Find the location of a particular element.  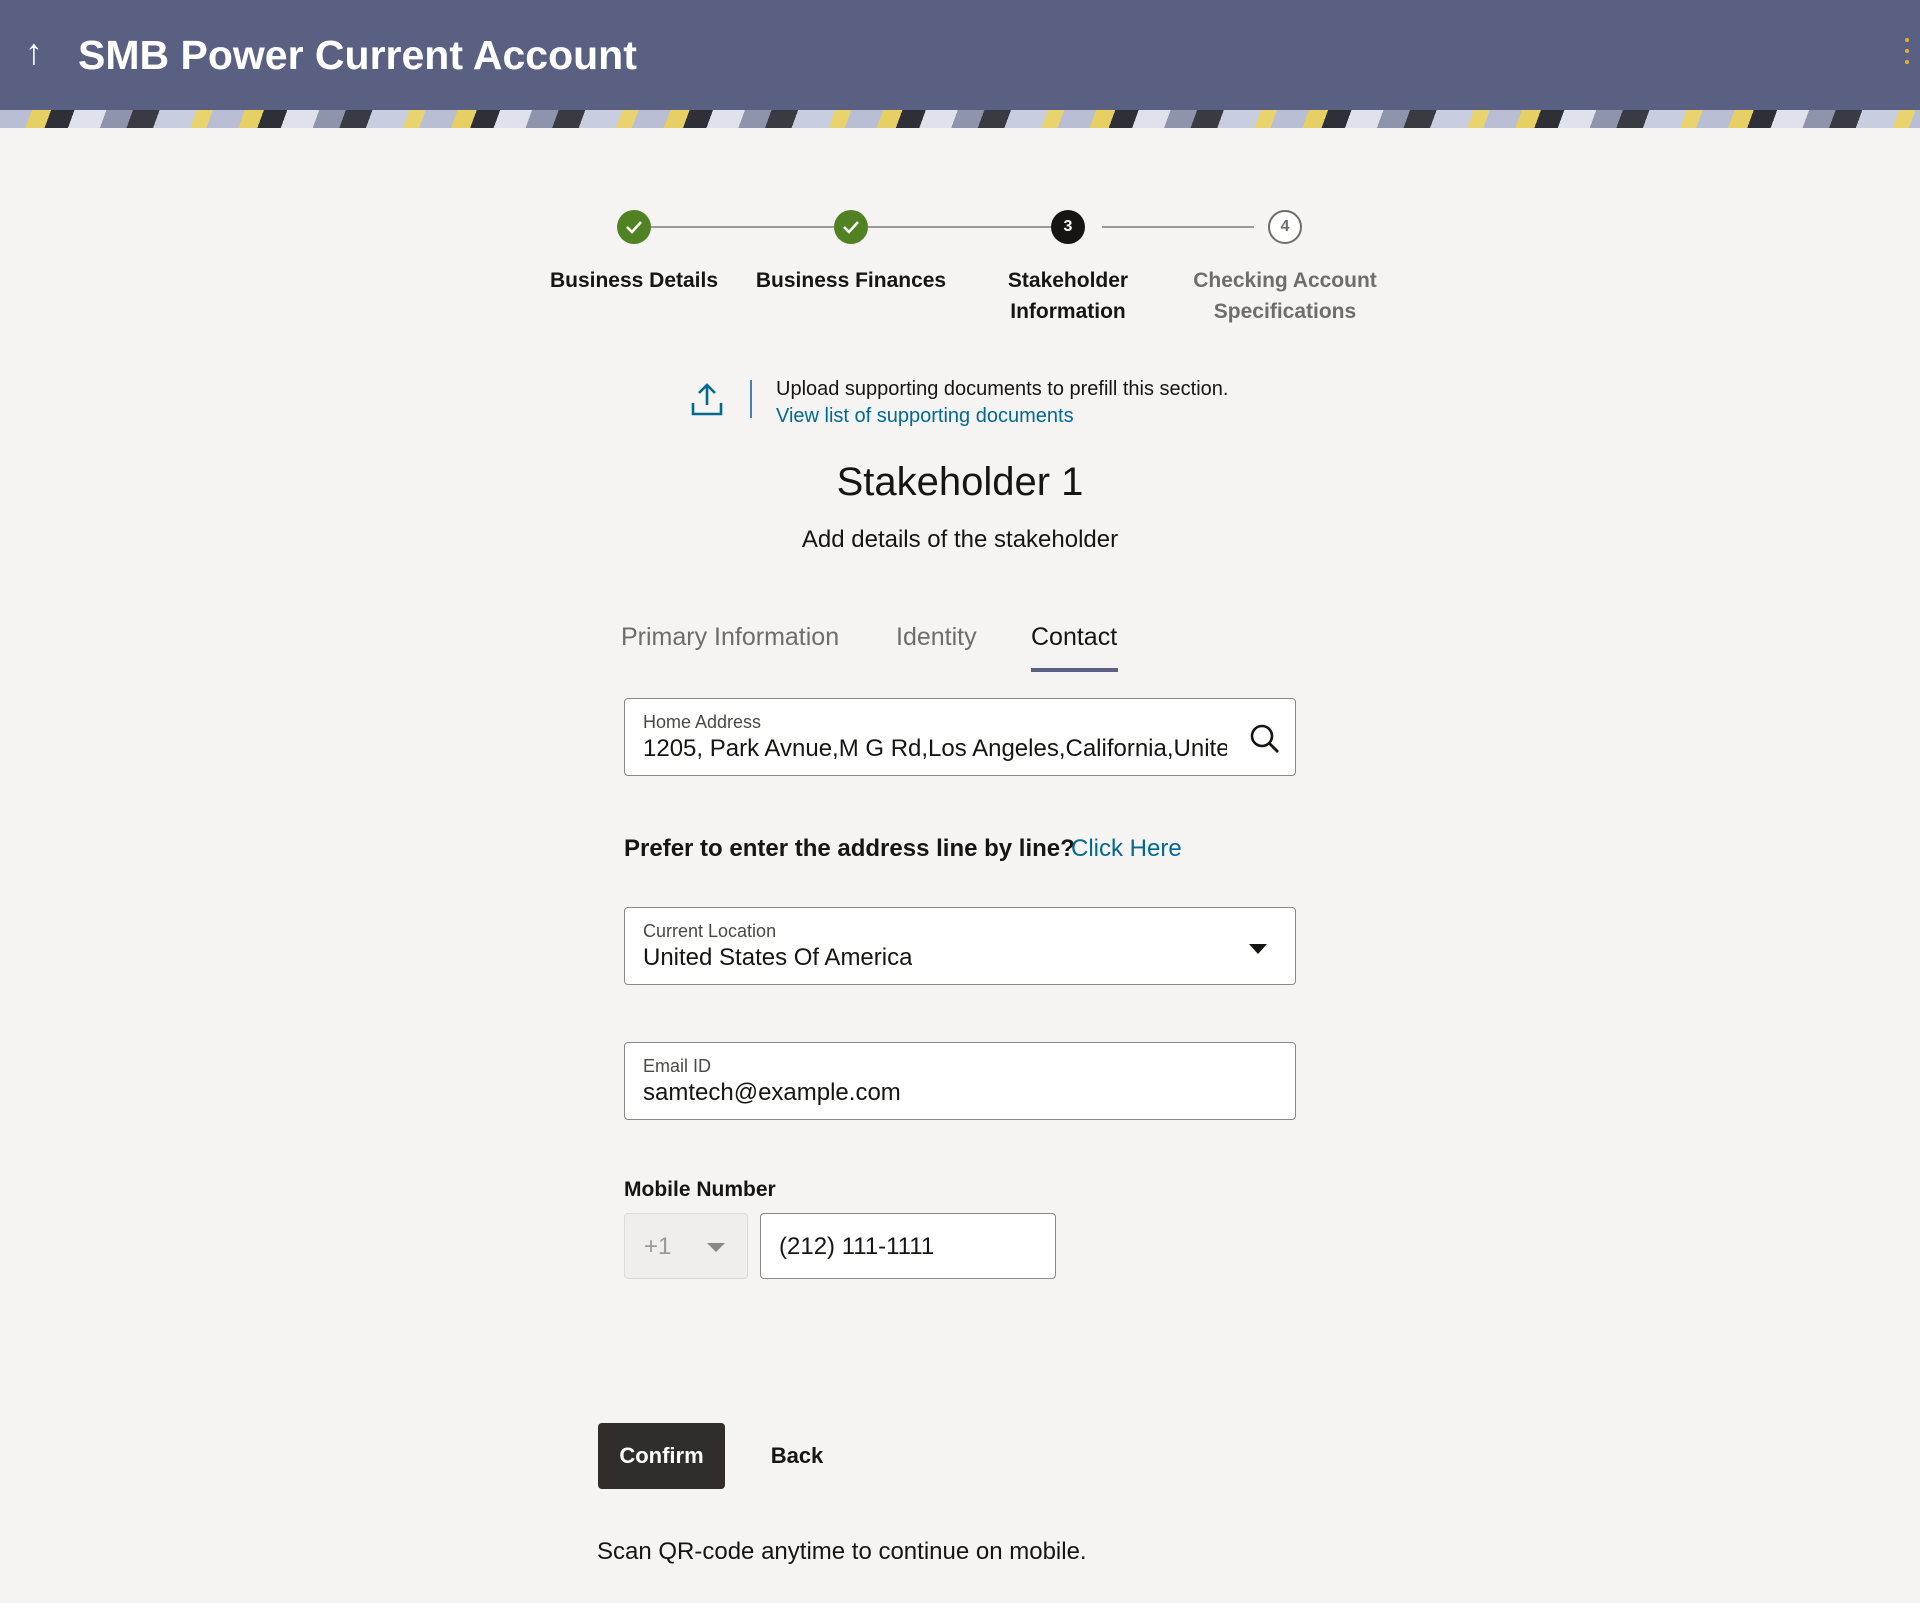

step-2-label-text: Business Finances is located at coordinates (851, 280).